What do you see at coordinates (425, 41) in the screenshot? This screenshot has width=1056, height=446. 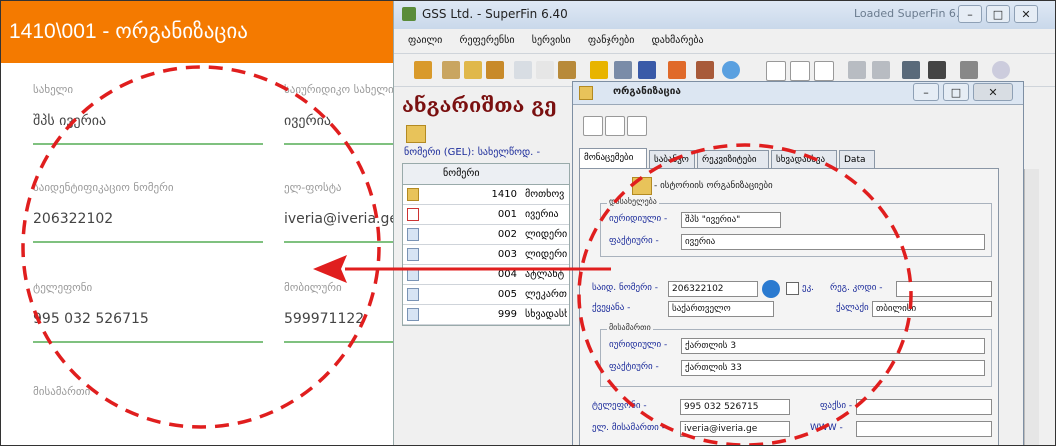 I see `menu-item-file: ფაილი` at bounding box center [425, 41].